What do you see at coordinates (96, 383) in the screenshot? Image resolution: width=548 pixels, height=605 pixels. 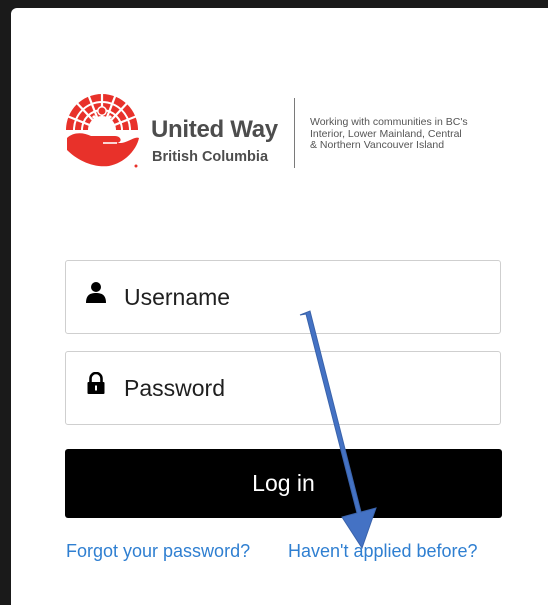 I see `lock-icon` at bounding box center [96, 383].